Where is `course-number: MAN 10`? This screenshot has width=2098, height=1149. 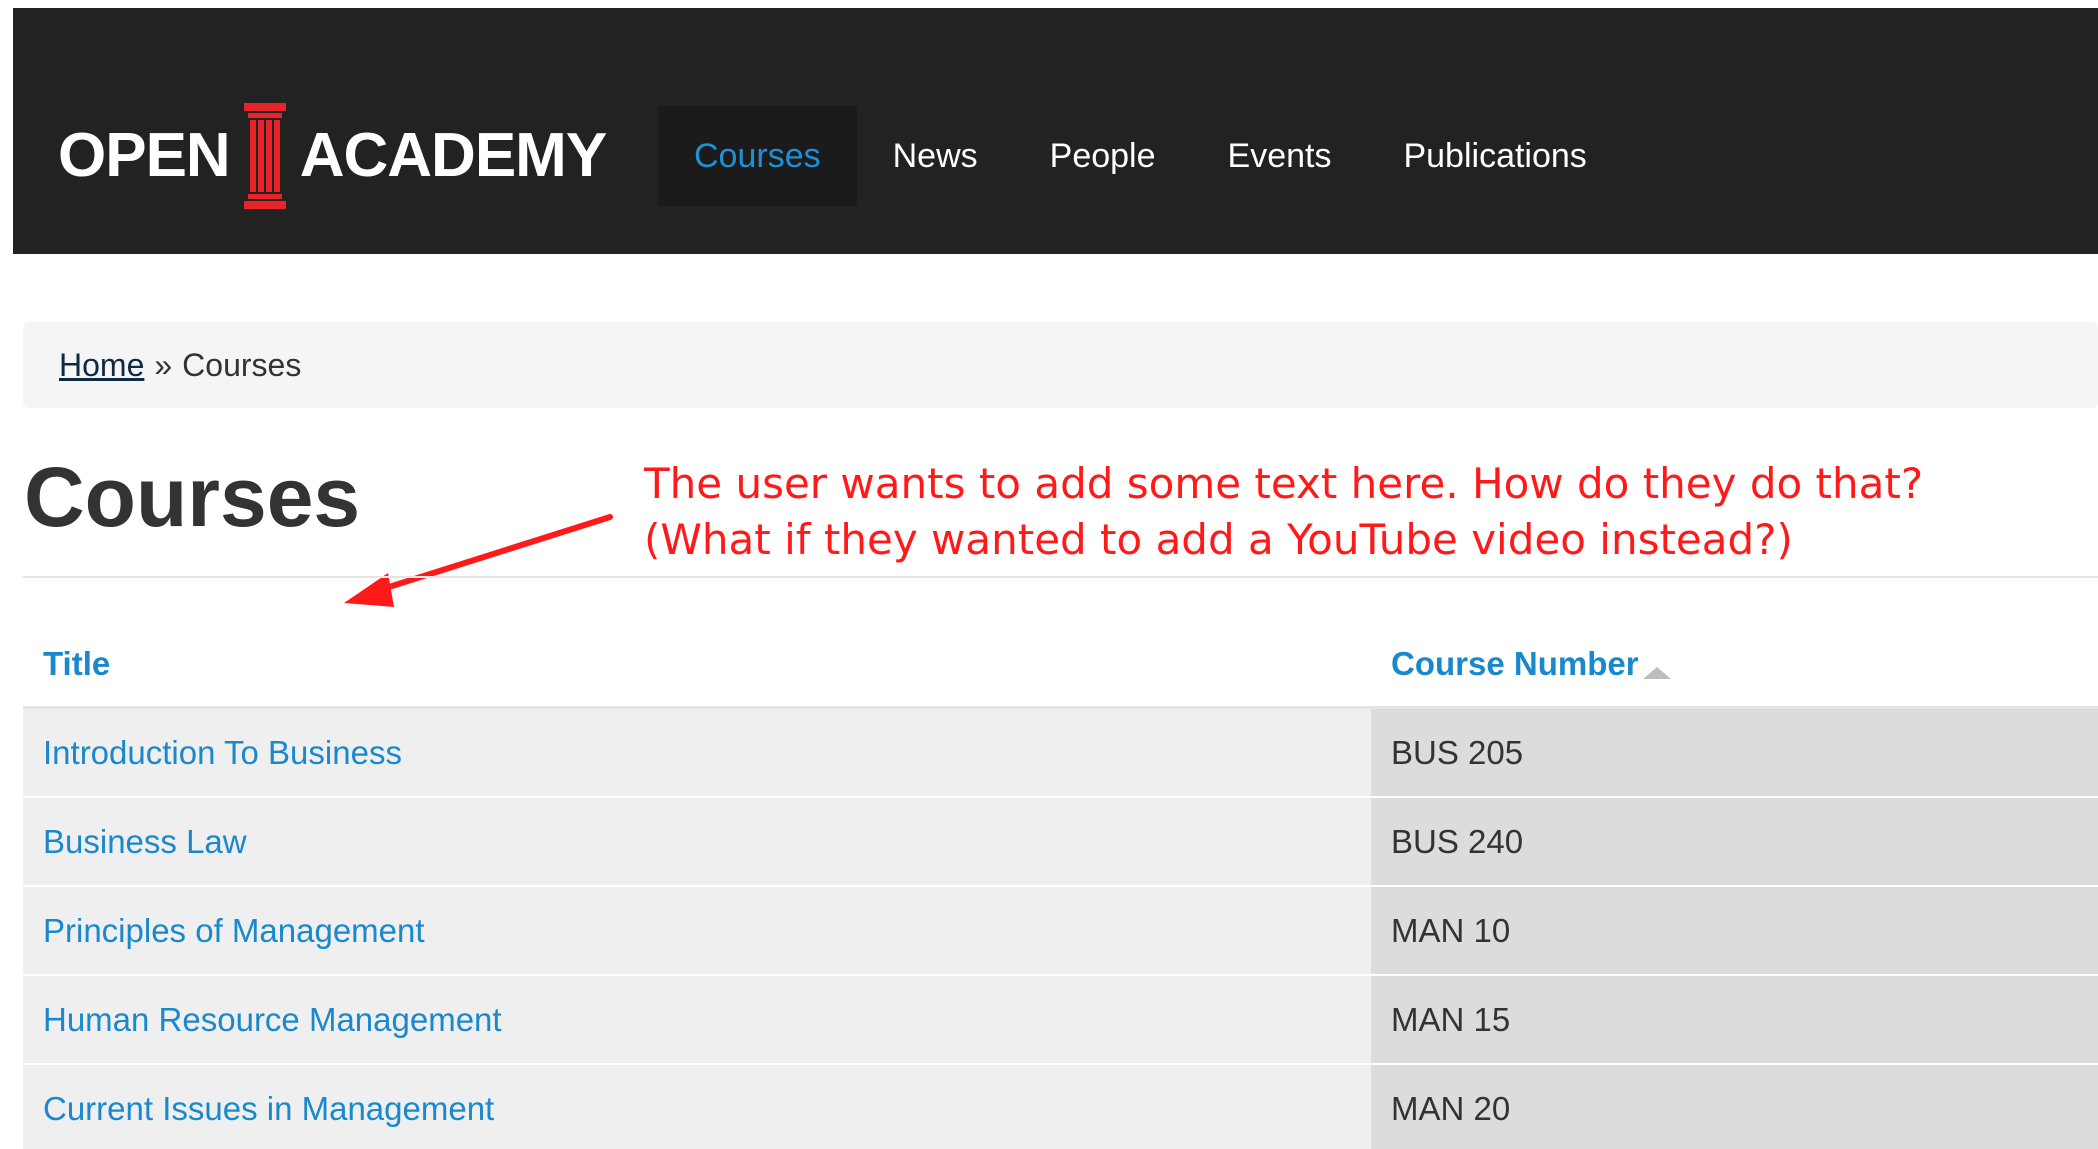
course-number: MAN 10 is located at coordinates (1734, 930).